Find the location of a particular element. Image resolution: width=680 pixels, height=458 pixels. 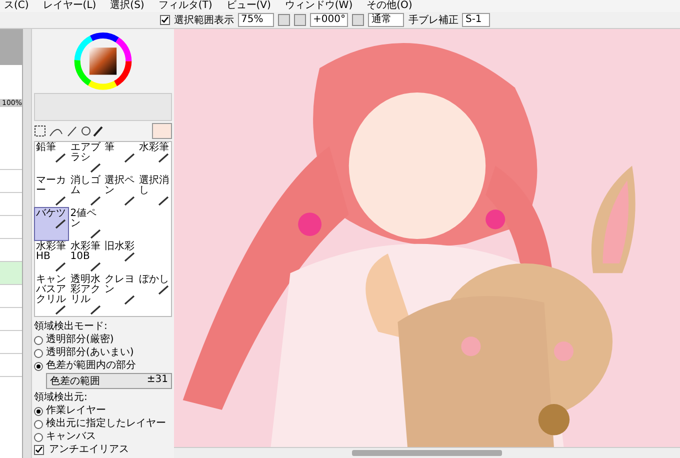

section-label: 領域検出元: is located at coordinates (61, 397).